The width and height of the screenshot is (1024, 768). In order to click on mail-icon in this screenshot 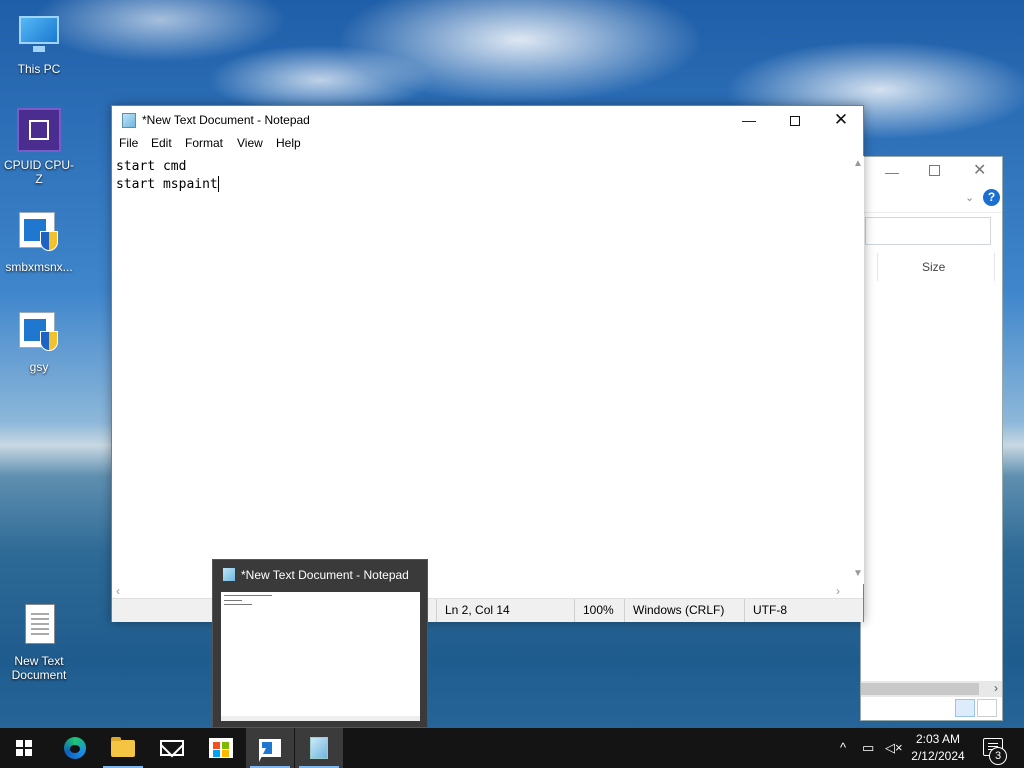, I will do `click(172, 748)`.